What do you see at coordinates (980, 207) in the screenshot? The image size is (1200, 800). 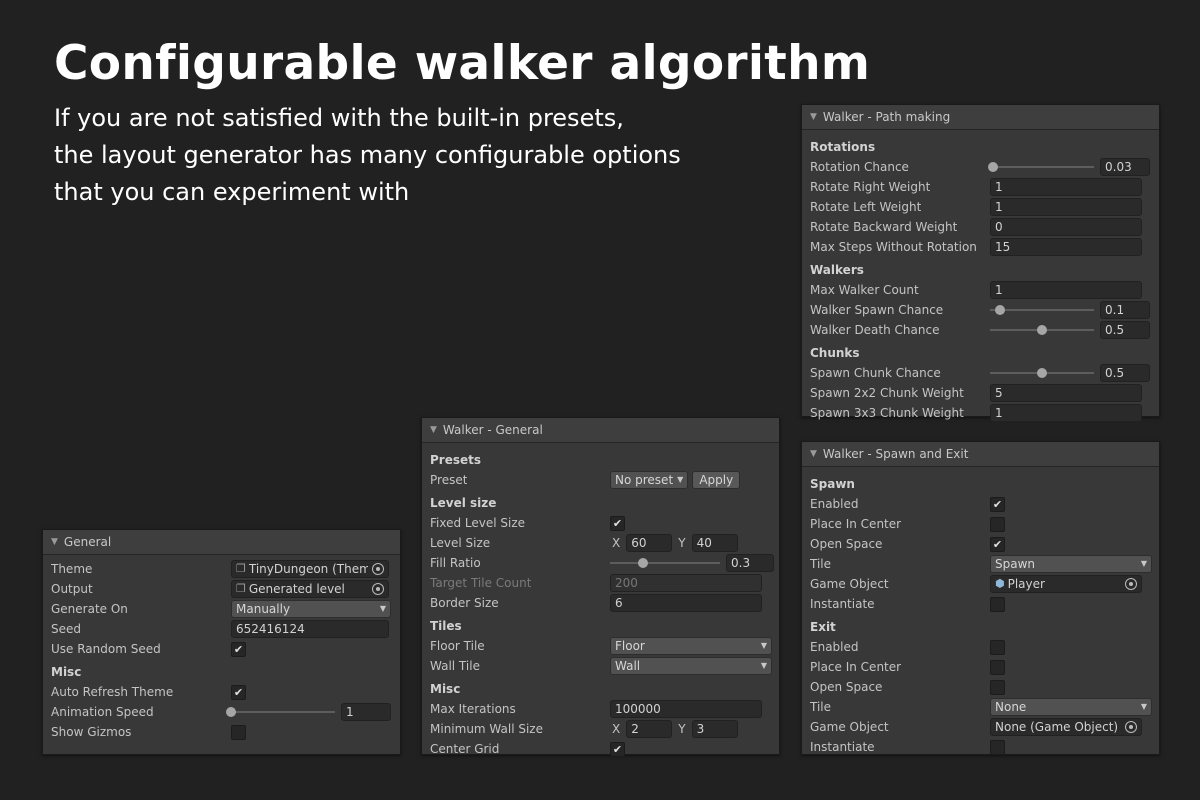 I see `rotate-left-weight-row: Rotate Left Weight 1` at bounding box center [980, 207].